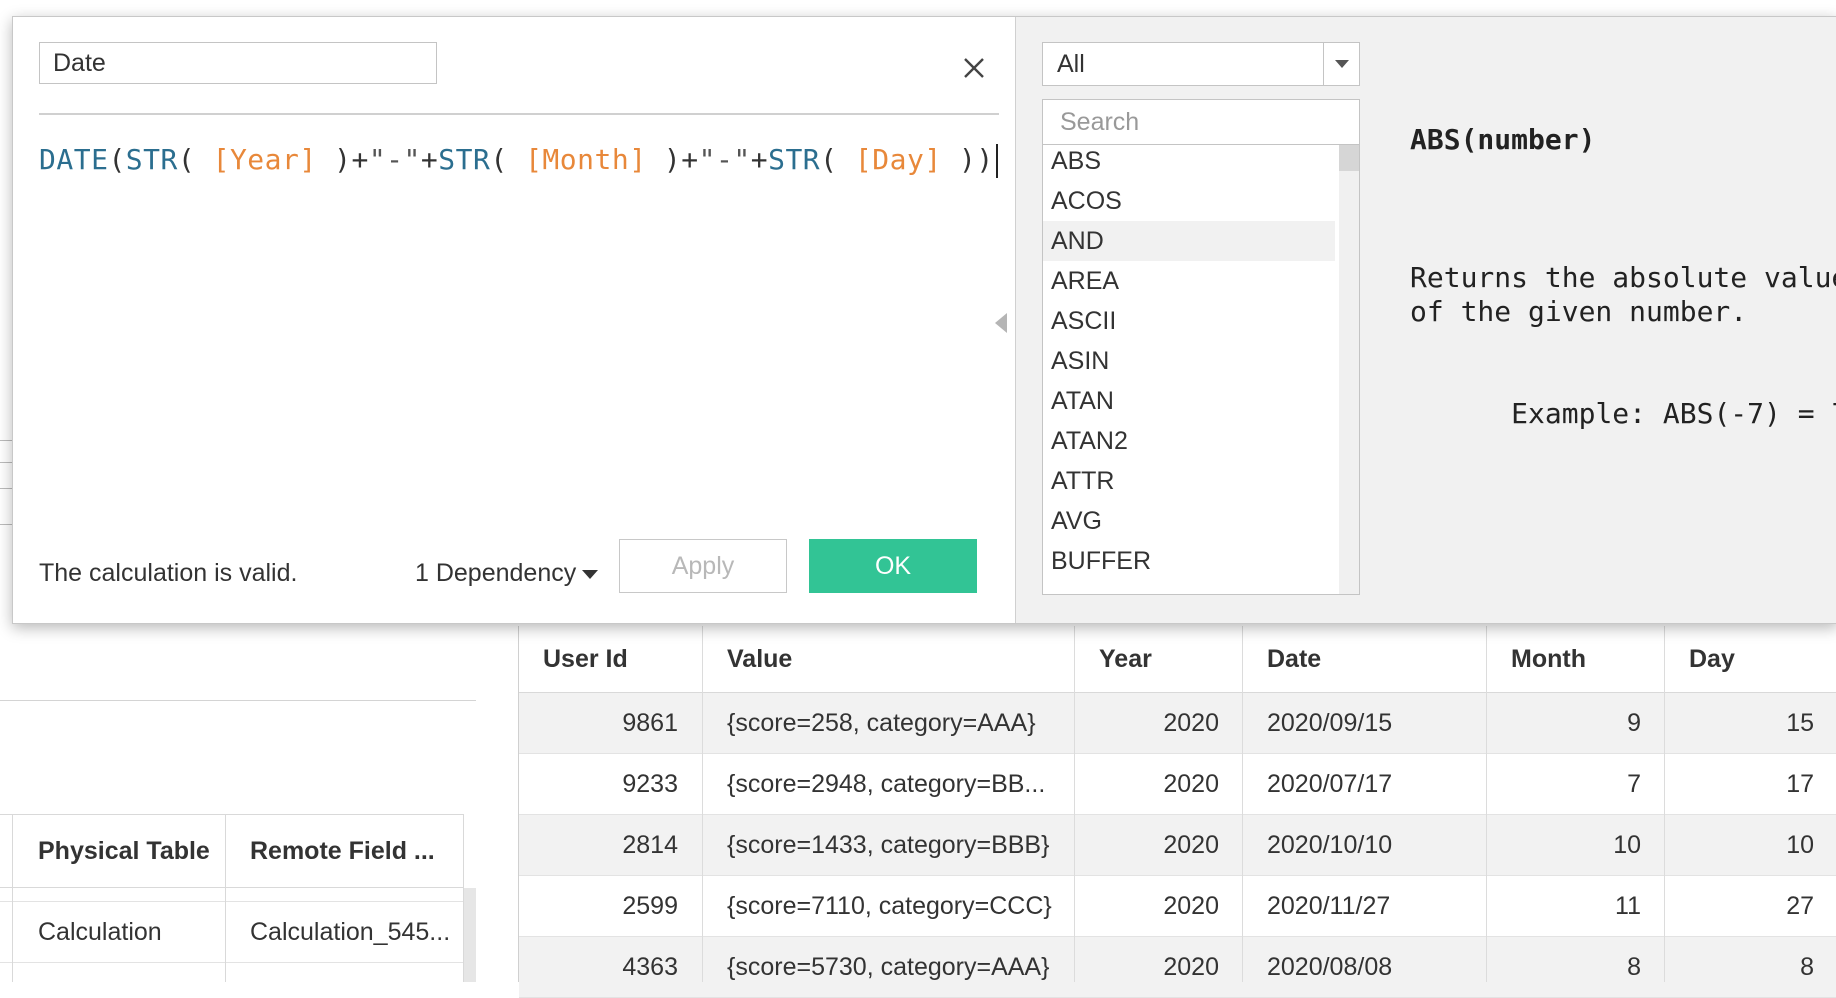 The width and height of the screenshot is (1836, 998). Describe the element at coordinates (1627, 845) in the screenshot. I see `cell-month: 10` at that location.